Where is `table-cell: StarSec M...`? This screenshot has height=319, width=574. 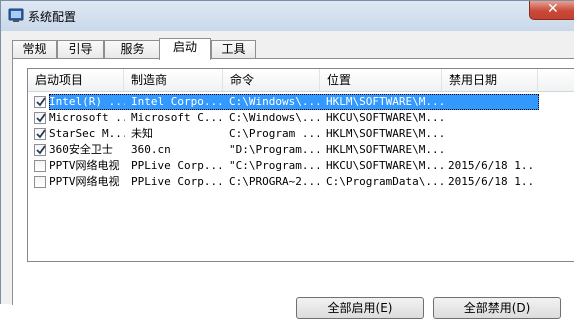
table-cell: StarSec M... is located at coordinates (87, 133).